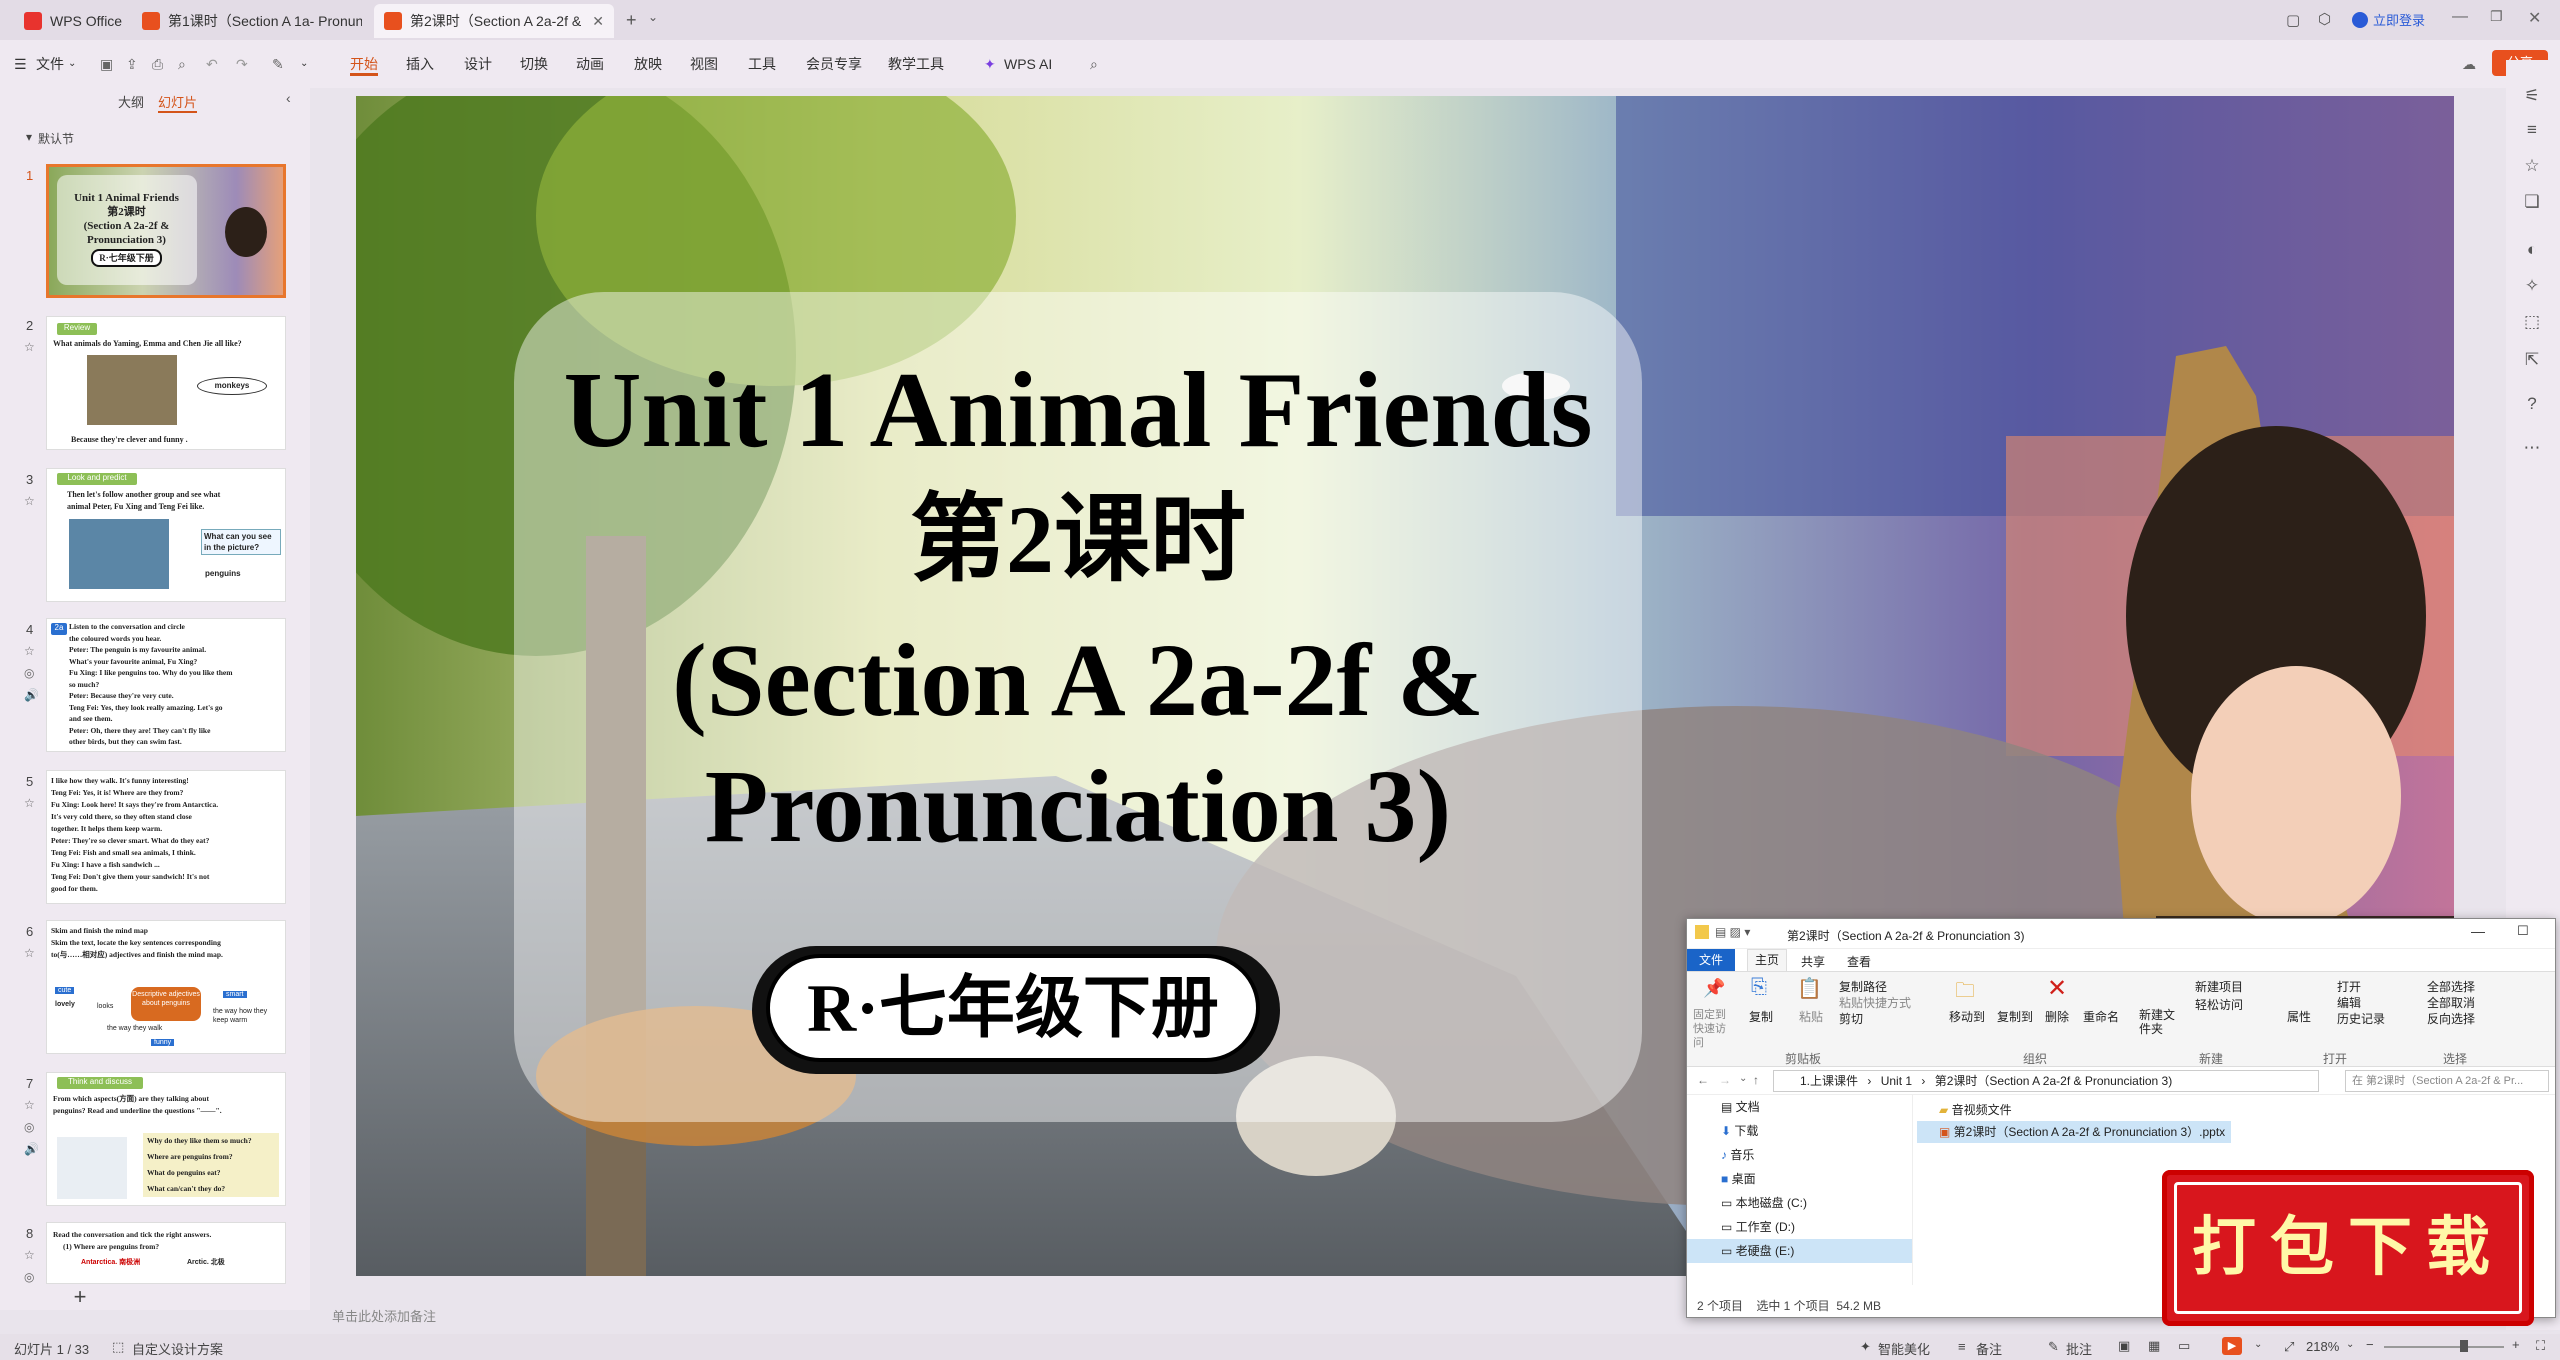 This screenshot has width=2560, height=1360. I want to click on menu-slideshow: 放映, so click(648, 64).